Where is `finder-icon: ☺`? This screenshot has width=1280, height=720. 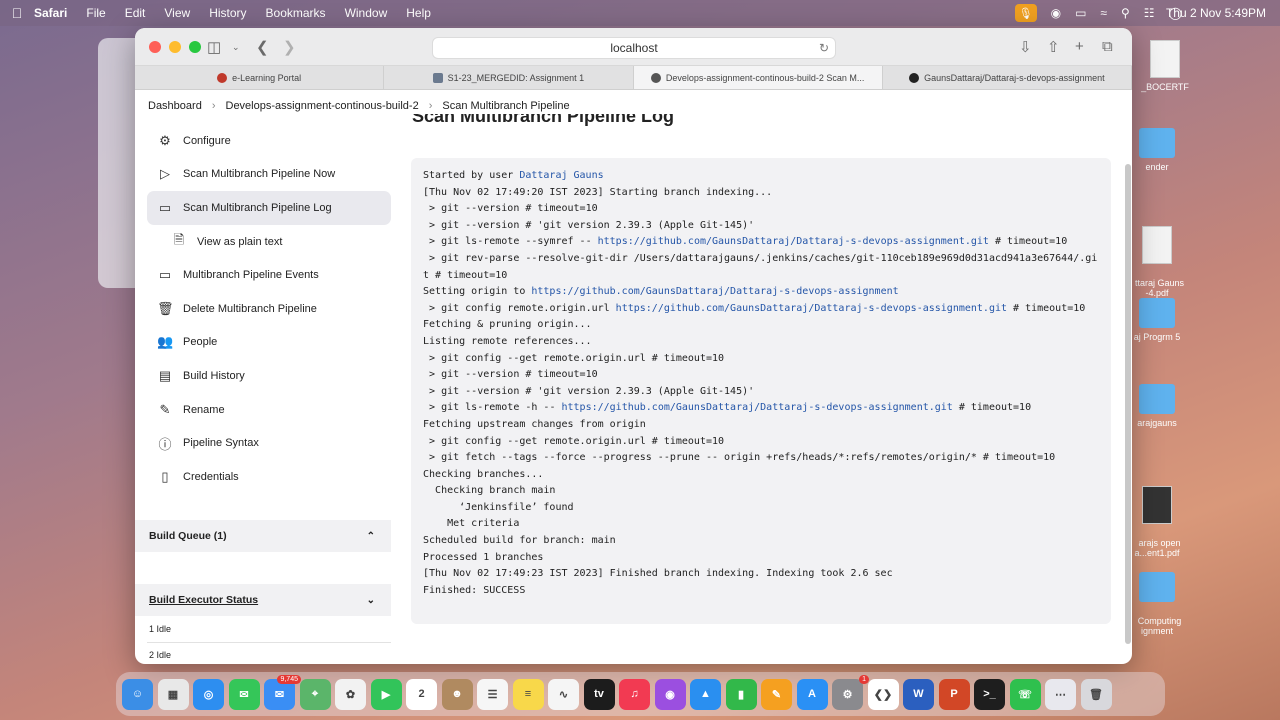 finder-icon: ☺ is located at coordinates (137, 694).